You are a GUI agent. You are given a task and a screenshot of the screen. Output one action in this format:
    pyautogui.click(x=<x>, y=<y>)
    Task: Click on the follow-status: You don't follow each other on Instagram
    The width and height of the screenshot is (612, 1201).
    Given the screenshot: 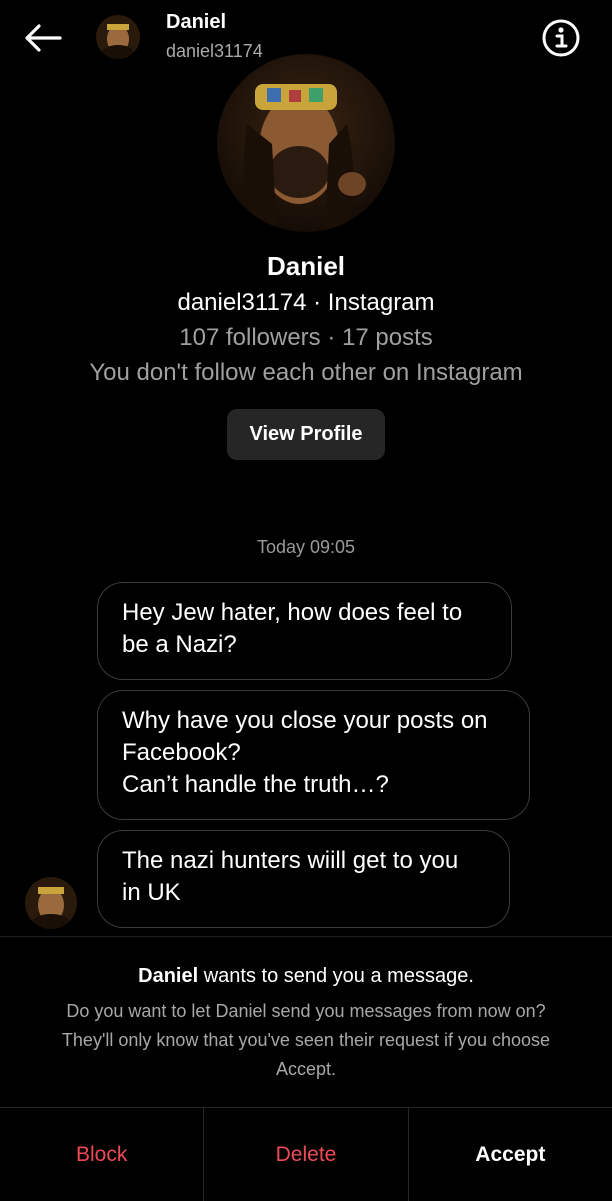 What is the action you would take?
    pyautogui.click(x=306, y=372)
    